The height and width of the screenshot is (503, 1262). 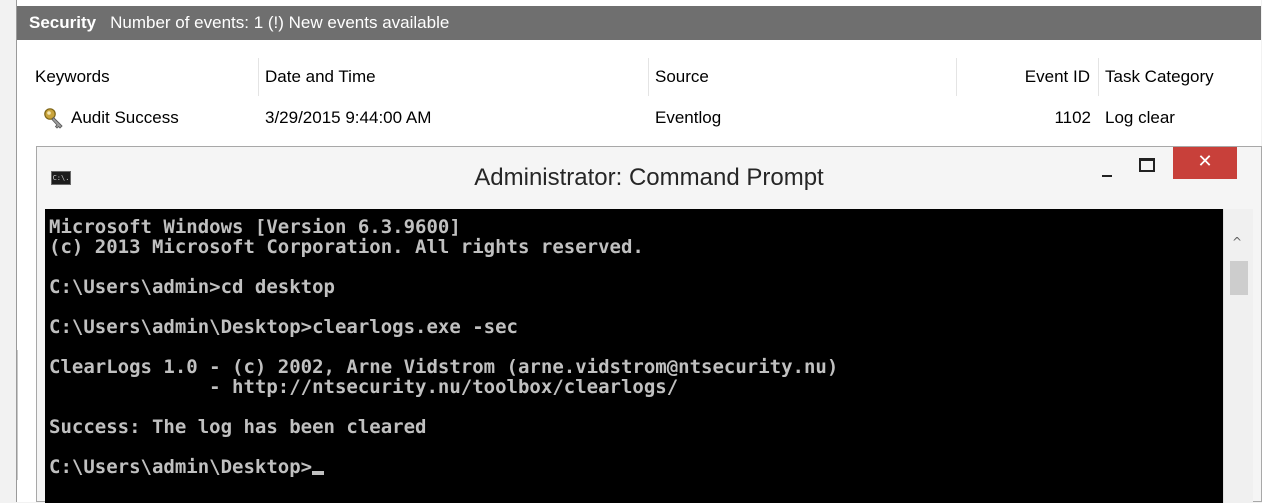 What do you see at coordinates (1028, 77) in the screenshot?
I see `column-header-event-id: Event ID` at bounding box center [1028, 77].